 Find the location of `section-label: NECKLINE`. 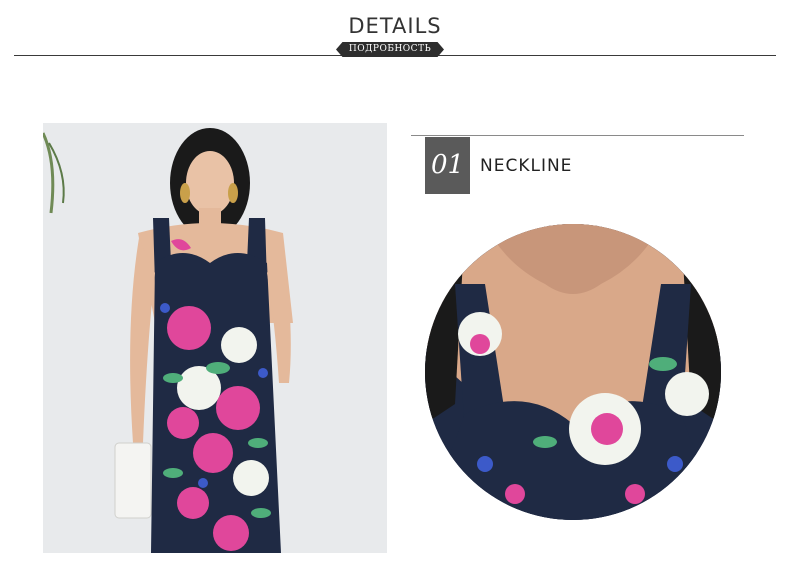

section-label: NECKLINE is located at coordinates (526, 166).